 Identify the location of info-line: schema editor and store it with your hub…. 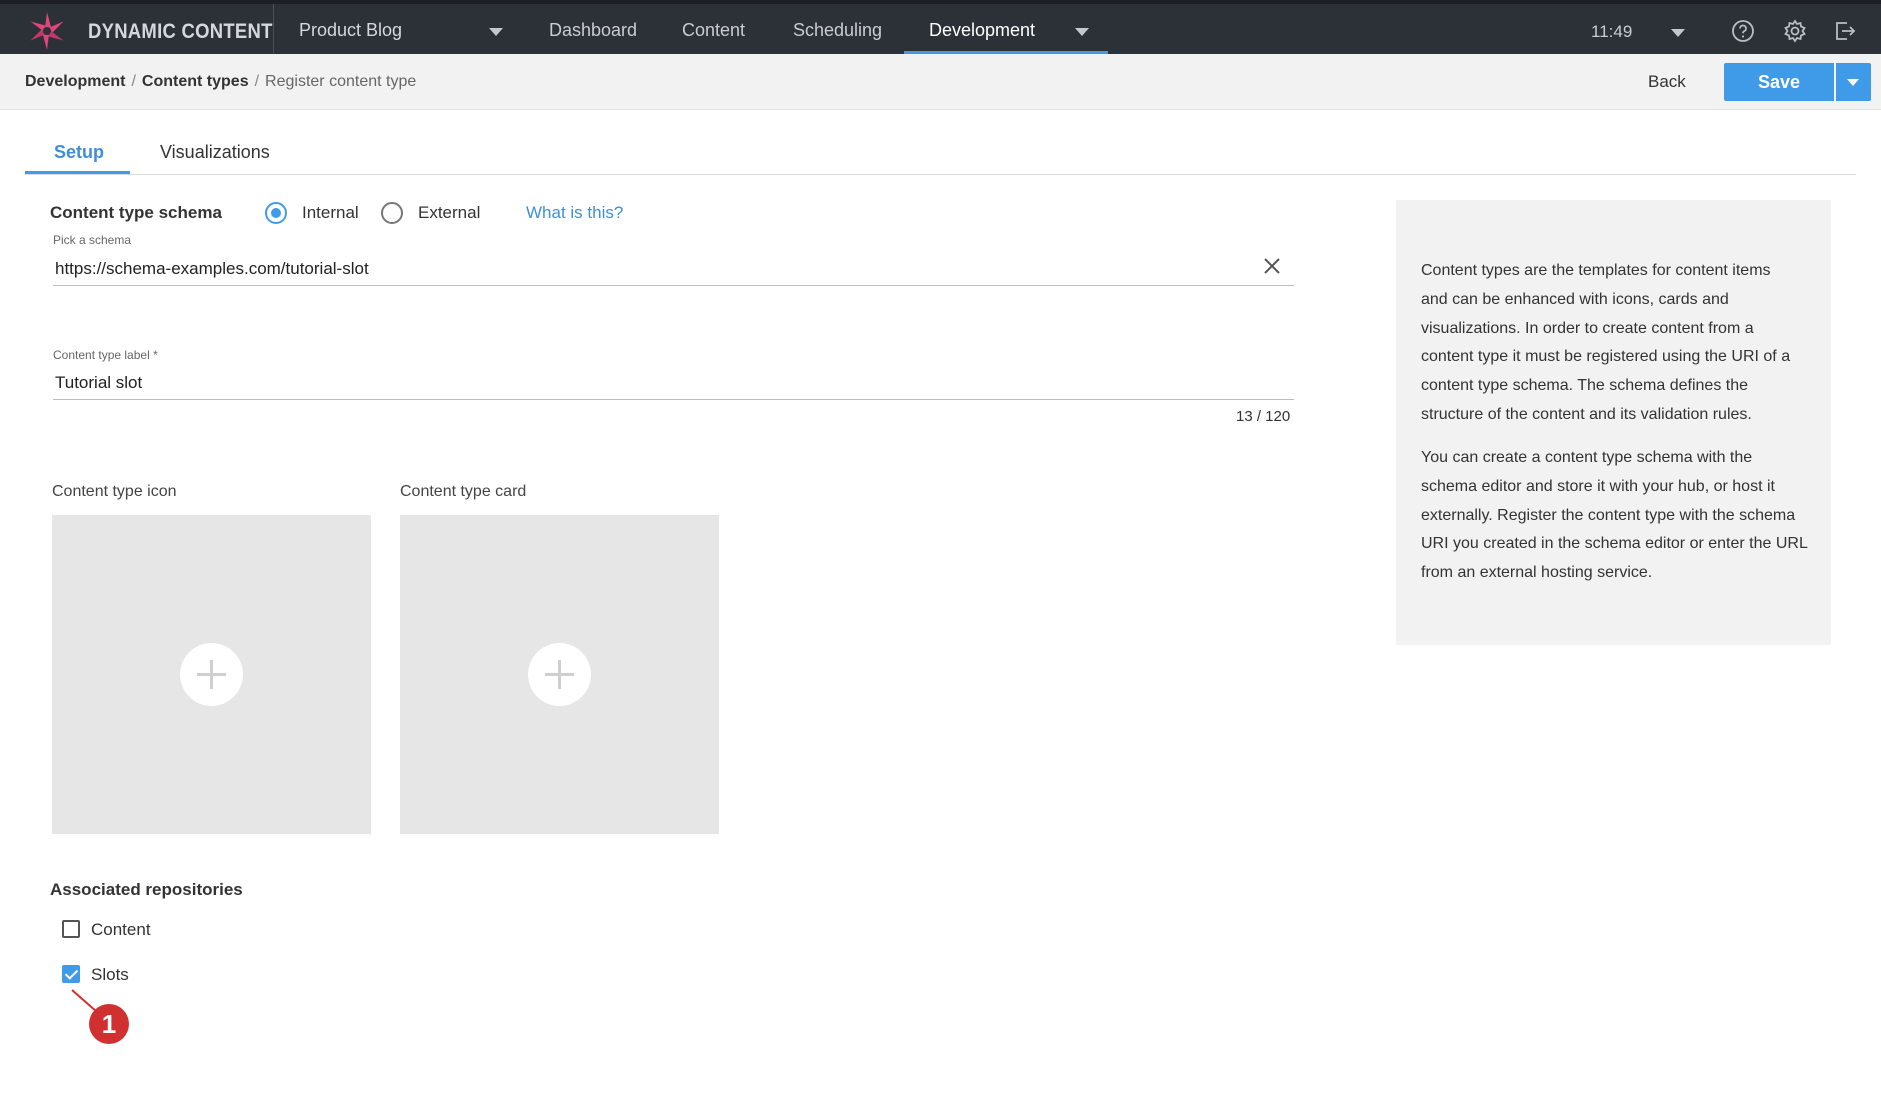
(1598, 486).